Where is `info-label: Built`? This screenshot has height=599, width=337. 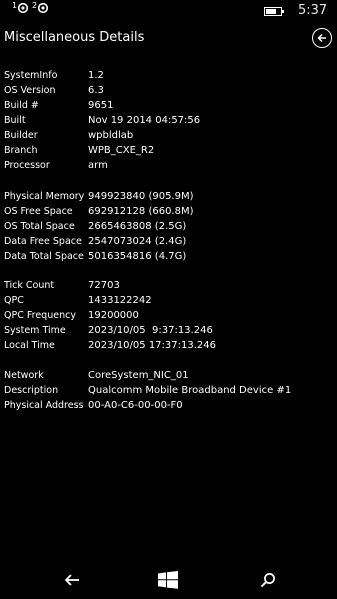 info-label: Built is located at coordinates (15, 120).